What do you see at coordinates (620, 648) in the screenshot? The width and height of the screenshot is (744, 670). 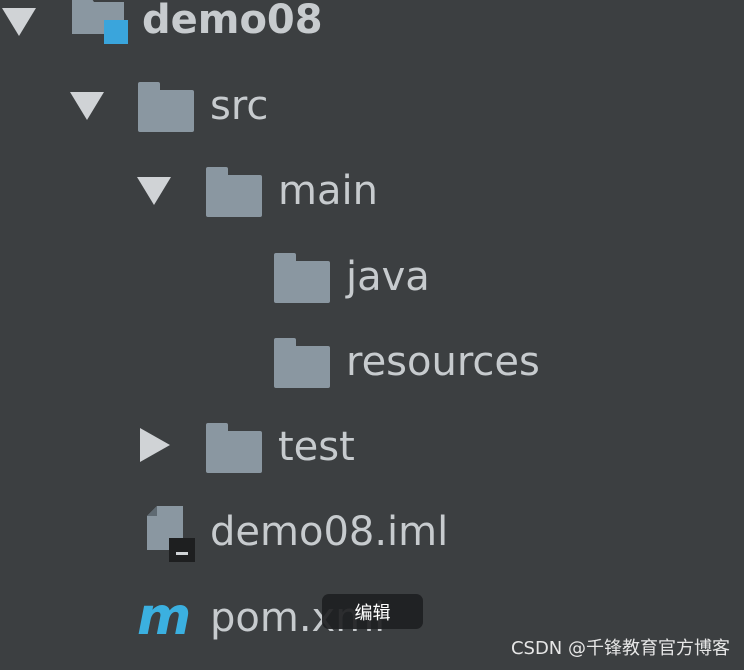 I see `watermark-text: CSDN @千锋教育官方博客` at bounding box center [620, 648].